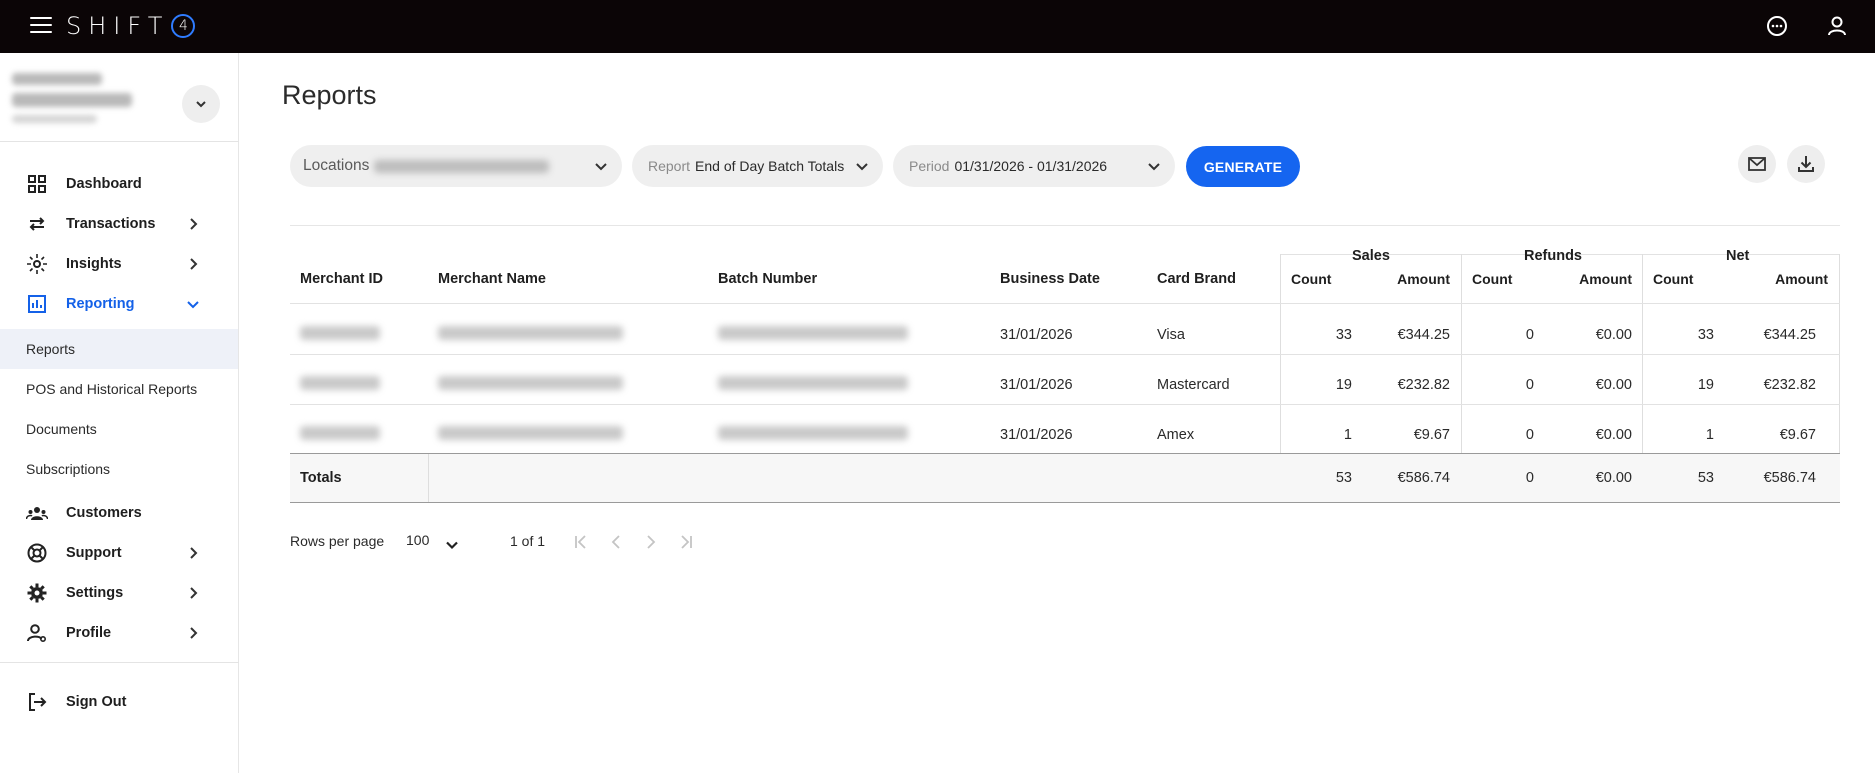 The image size is (1875, 773). Describe the element at coordinates (1343, 335) in the screenshot. I see `sales-count: 33` at that location.